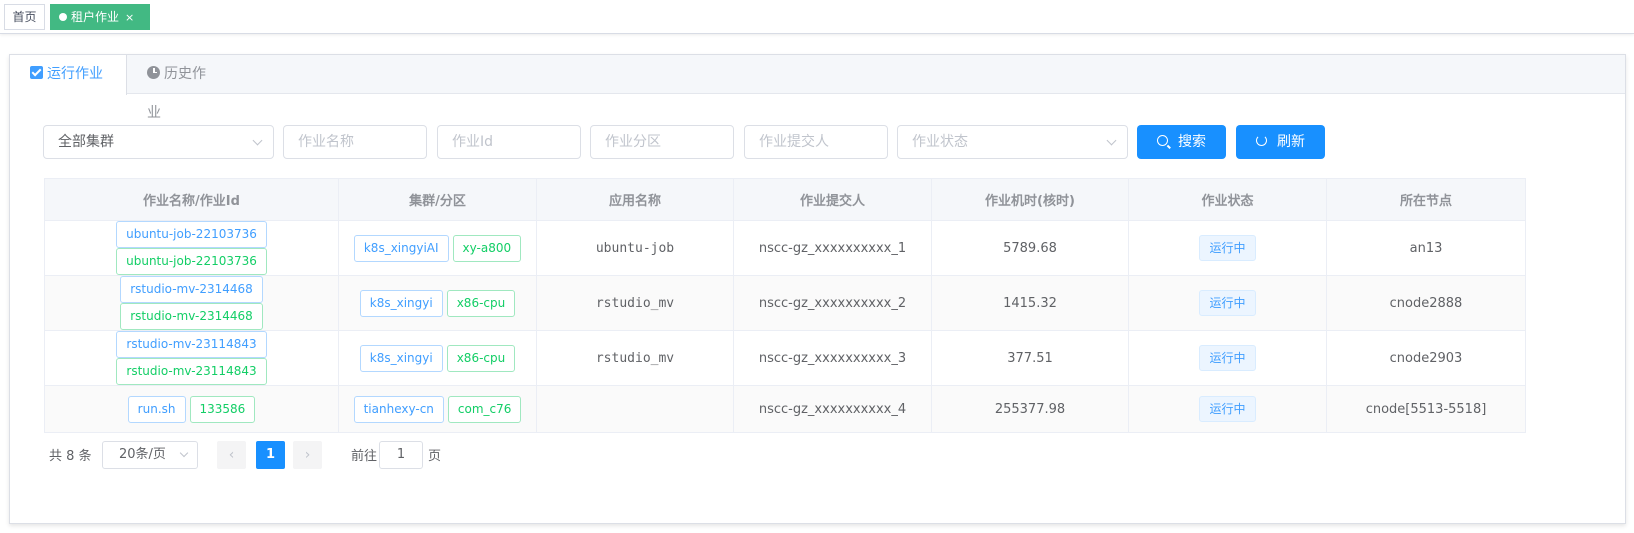  Describe the element at coordinates (307, 455) in the screenshot. I see `next-page-button: ›` at that location.